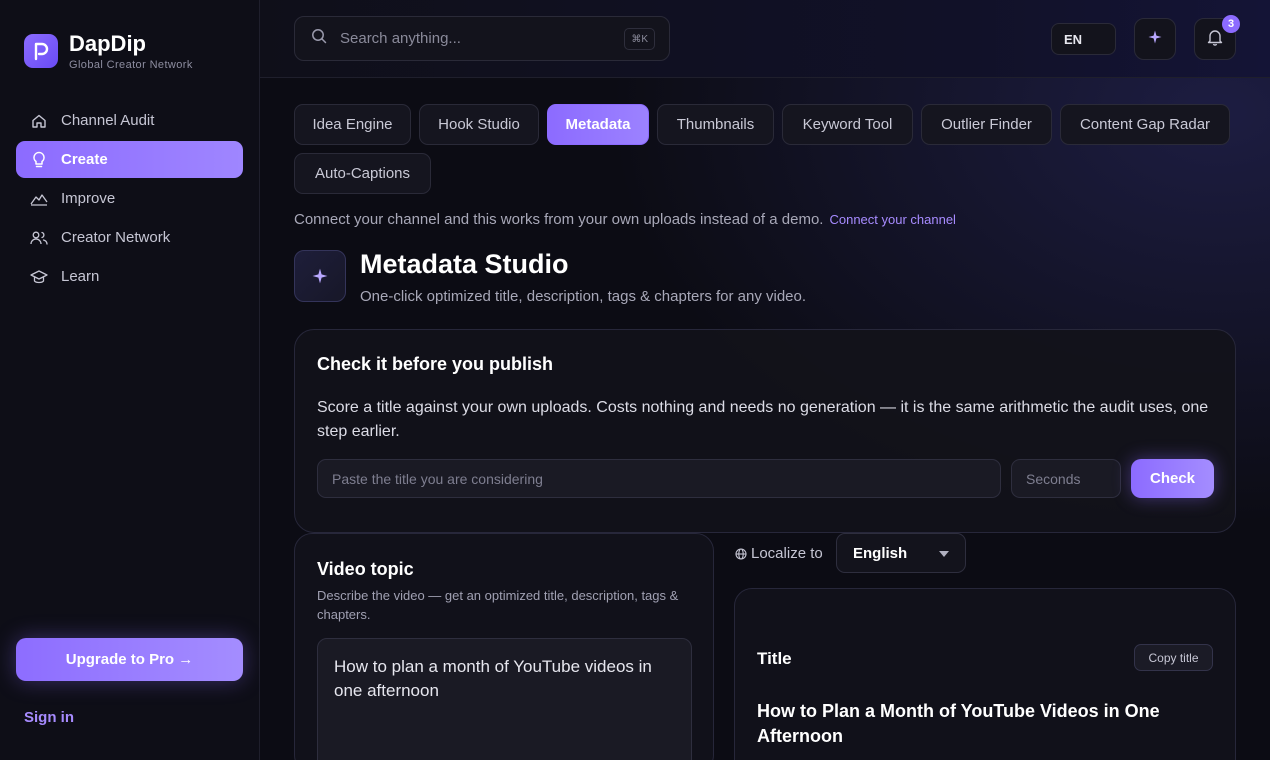  What do you see at coordinates (129, 276) in the screenshot?
I see `sidebar-item-learn: Learn` at bounding box center [129, 276].